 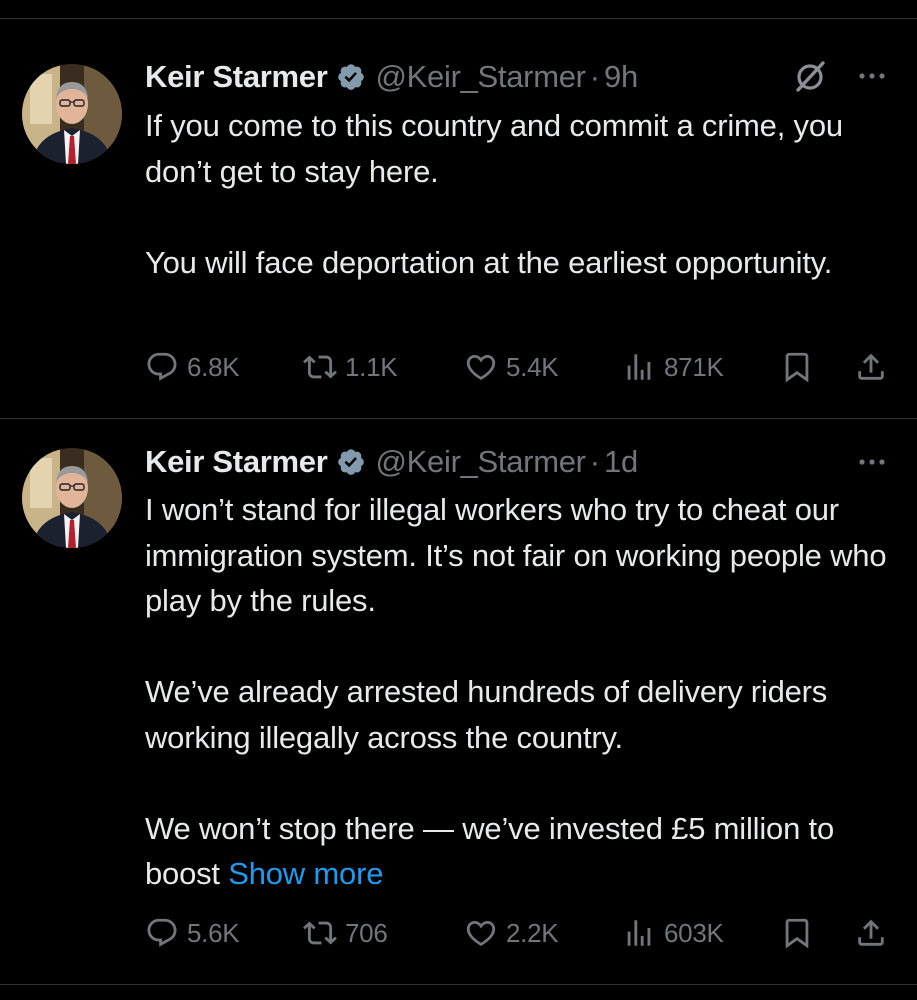 I want to click on action-bar: 6.8K 1.1K 5.4K 871K, so click(x=458, y=367).